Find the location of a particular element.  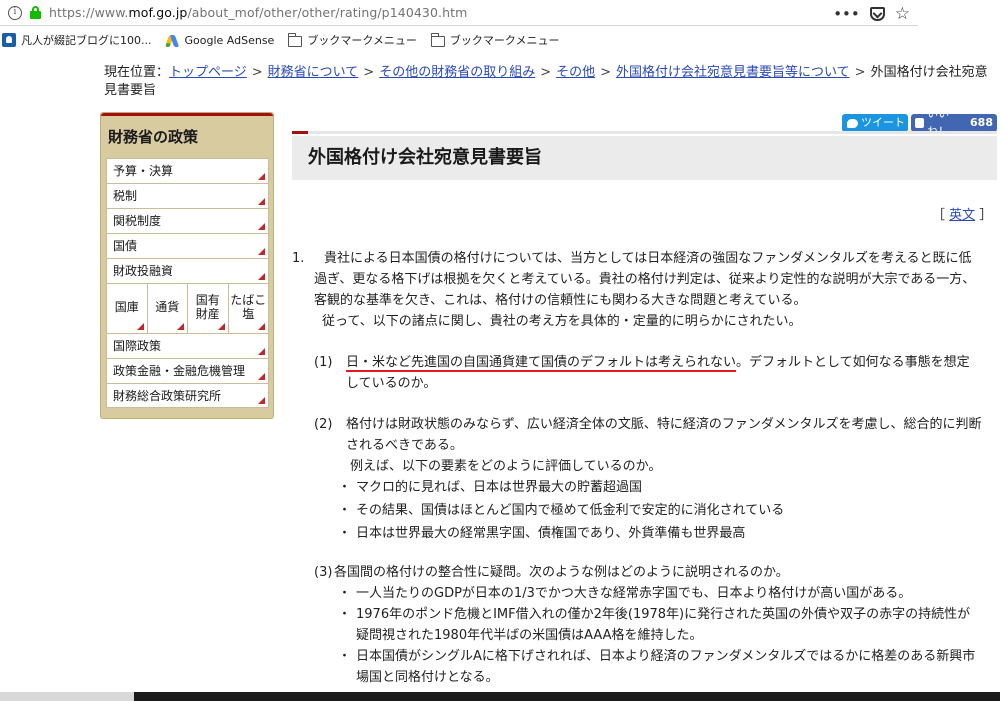

sidebar-item-international: 国際政策 is located at coordinates (187, 345).